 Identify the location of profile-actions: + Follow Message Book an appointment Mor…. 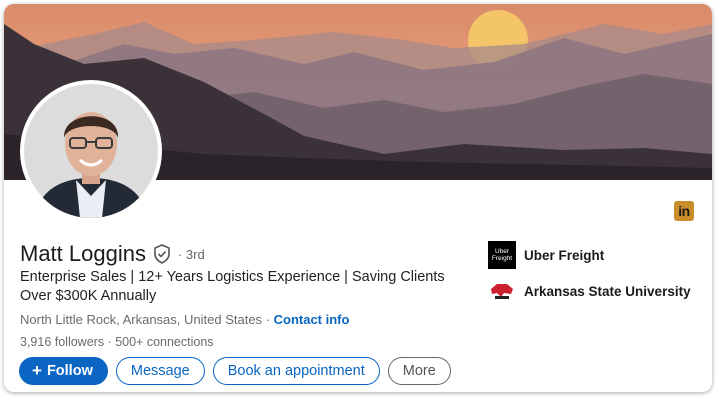
(235, 371).